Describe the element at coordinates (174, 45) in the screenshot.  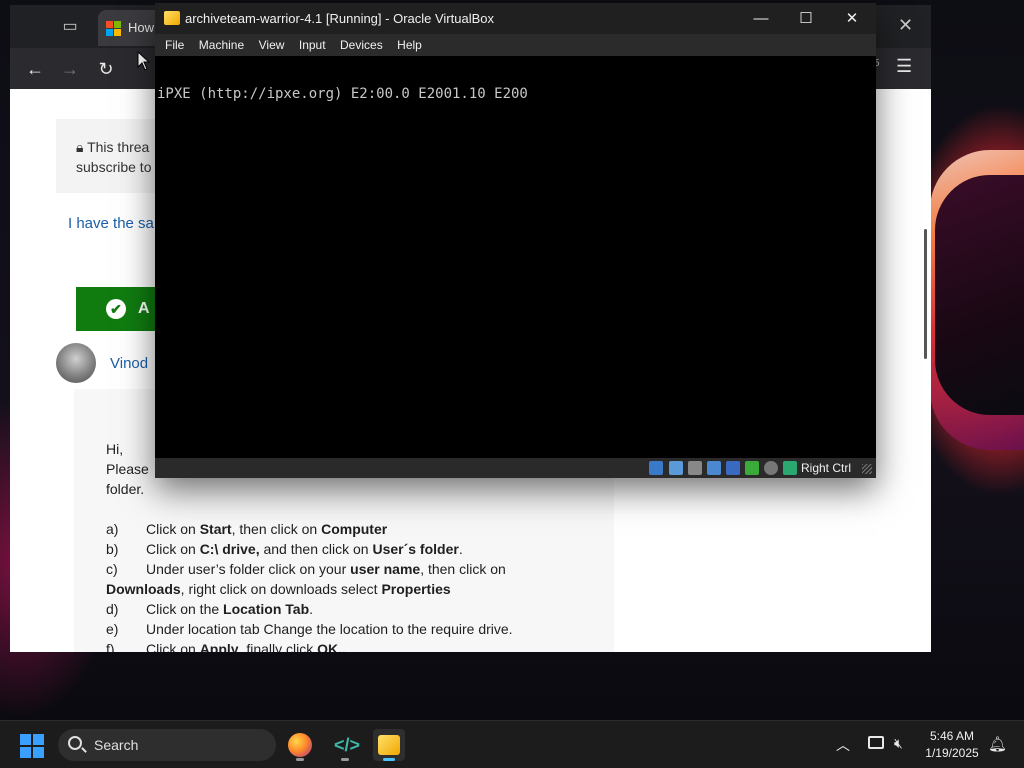
I see `menu-file: File` at that location.